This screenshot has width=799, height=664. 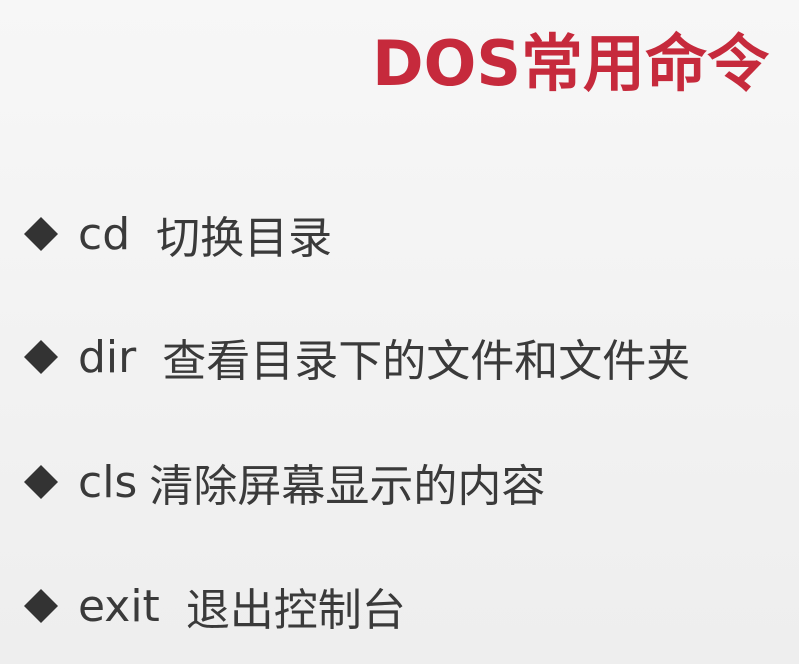 I want to click on list-item: cd 切换目录, so click(x=176, y=234).